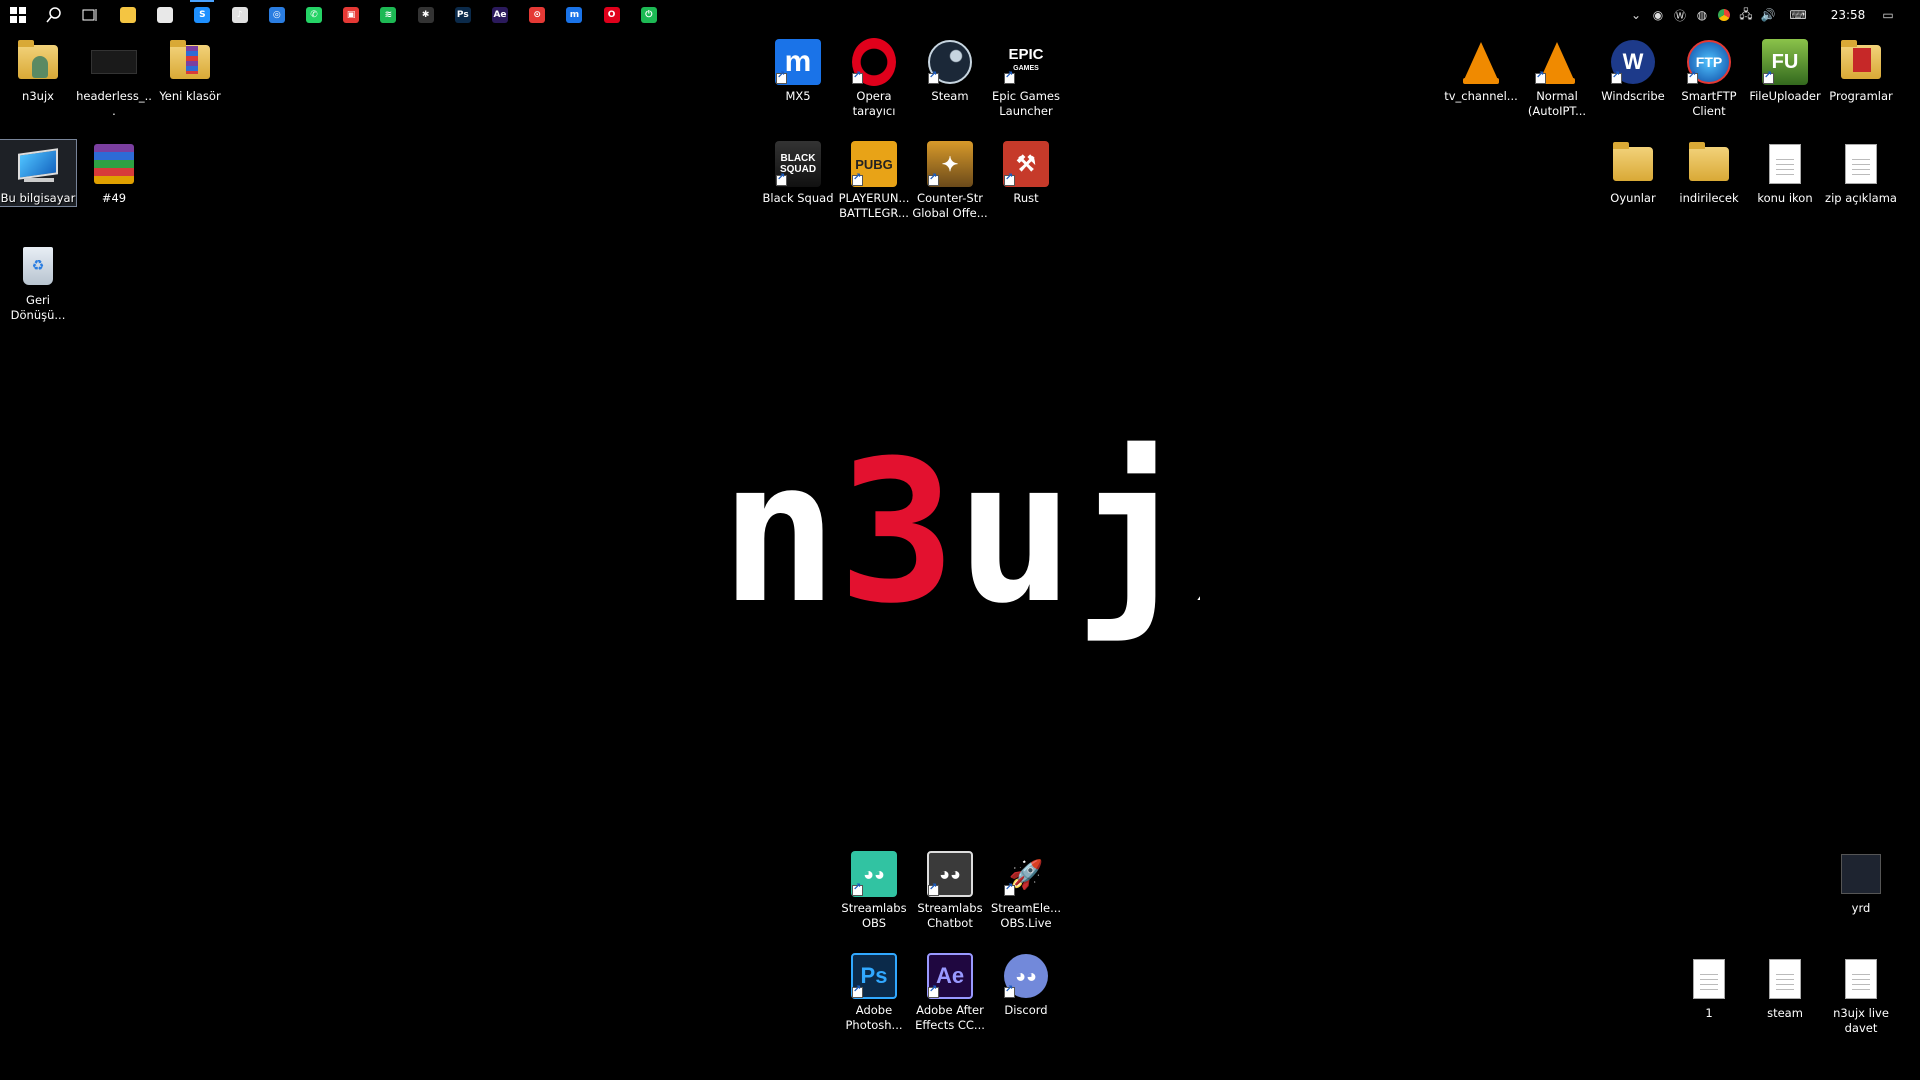 The width and height of the screenshot is (1920, 1080). I want to click on document-icon, so click(1861, 164).